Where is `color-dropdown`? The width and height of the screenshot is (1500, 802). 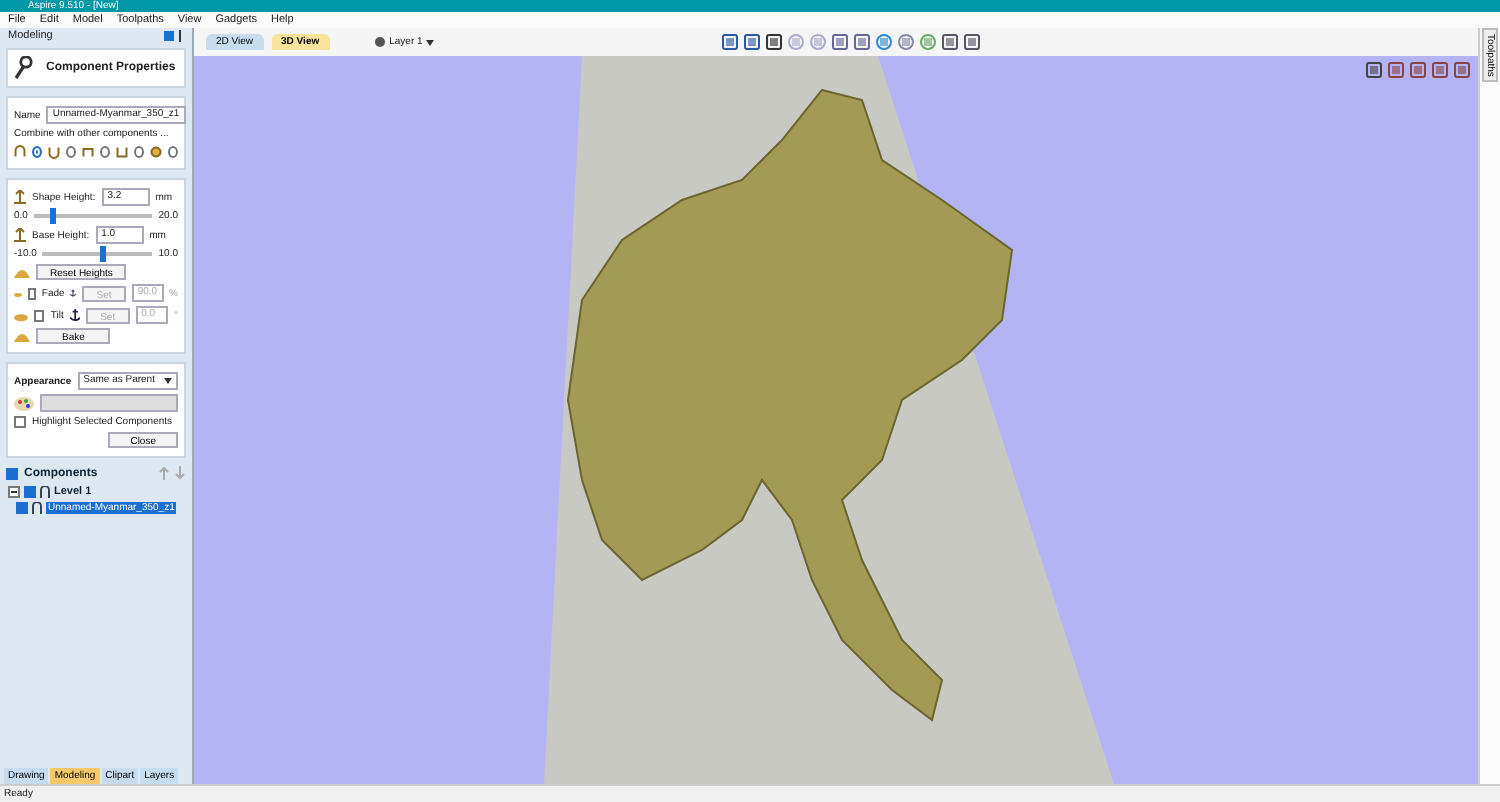
color-dropdown is located at coordinates (109, 403).